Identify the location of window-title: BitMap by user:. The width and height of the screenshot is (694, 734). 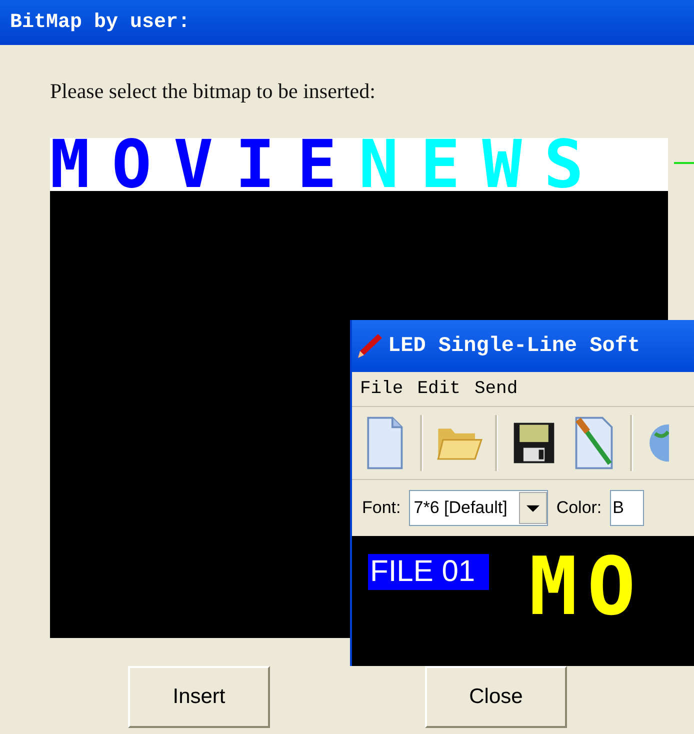
(100, 22).